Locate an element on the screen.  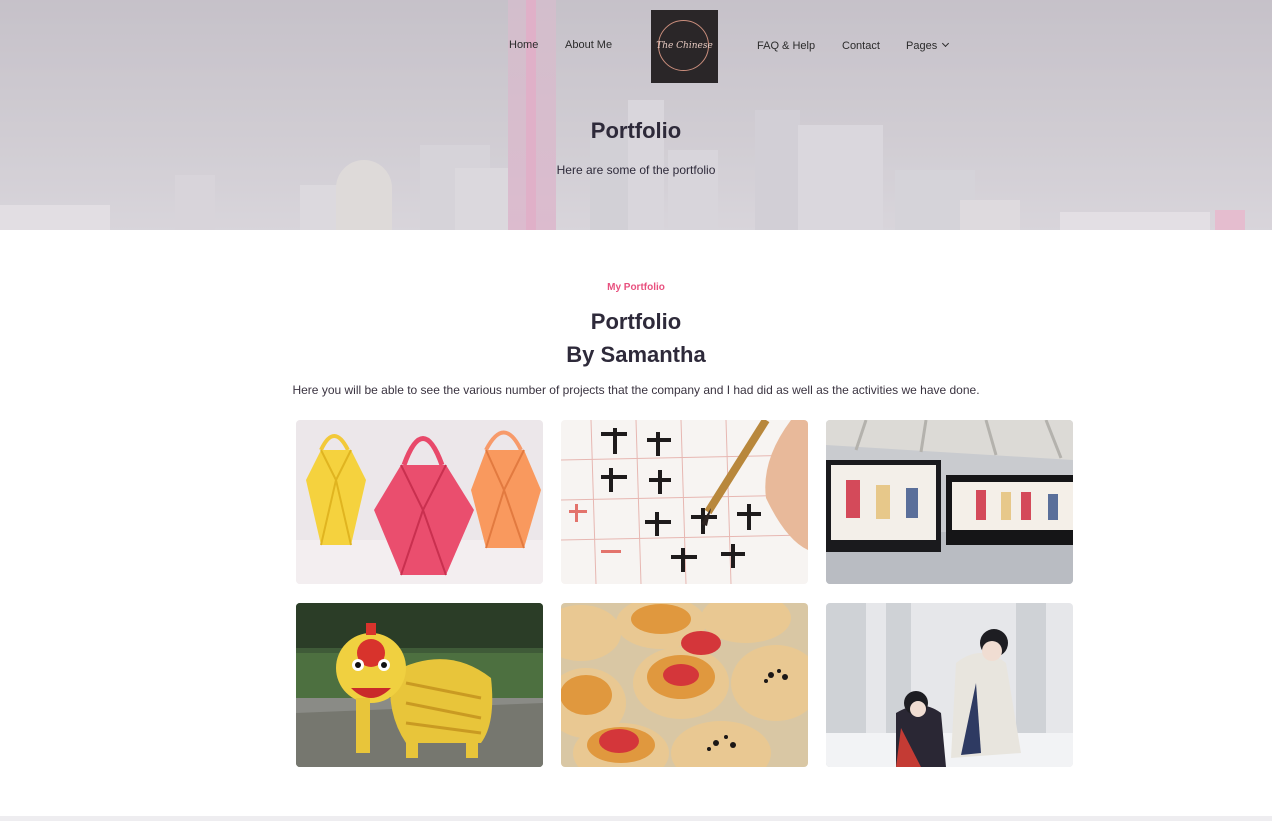
portfolio-image-calligraphy is located at coordinates (684, 502).